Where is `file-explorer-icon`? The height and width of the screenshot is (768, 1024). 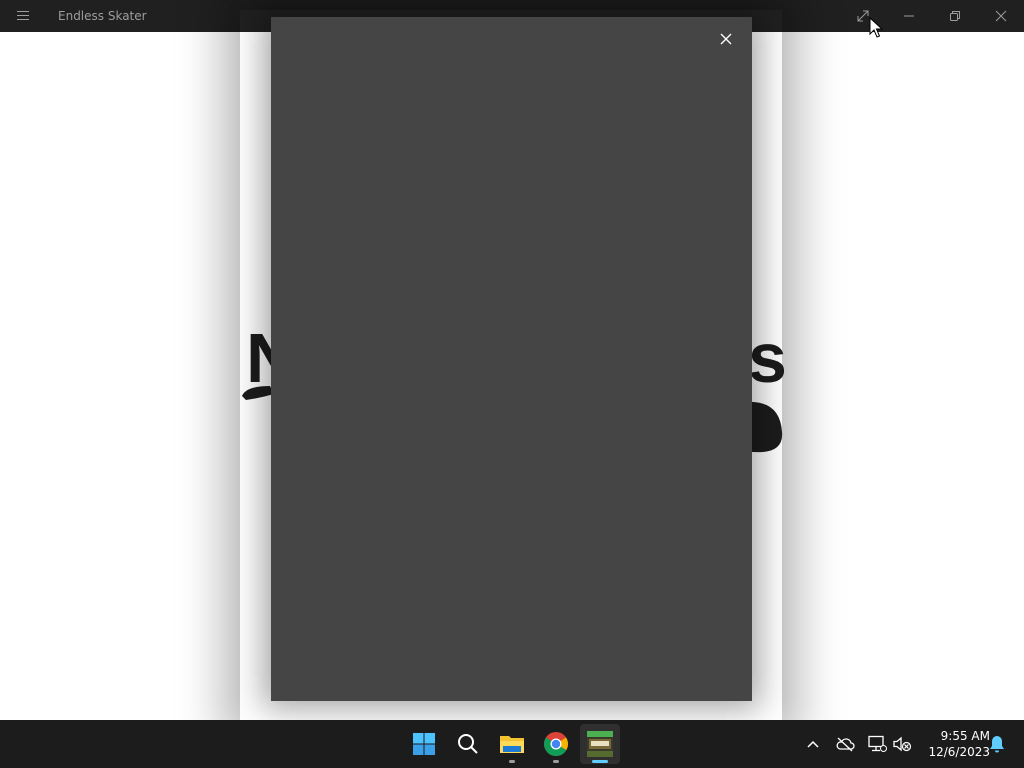
file-explorer-icon is located at coordinates (512, 744).